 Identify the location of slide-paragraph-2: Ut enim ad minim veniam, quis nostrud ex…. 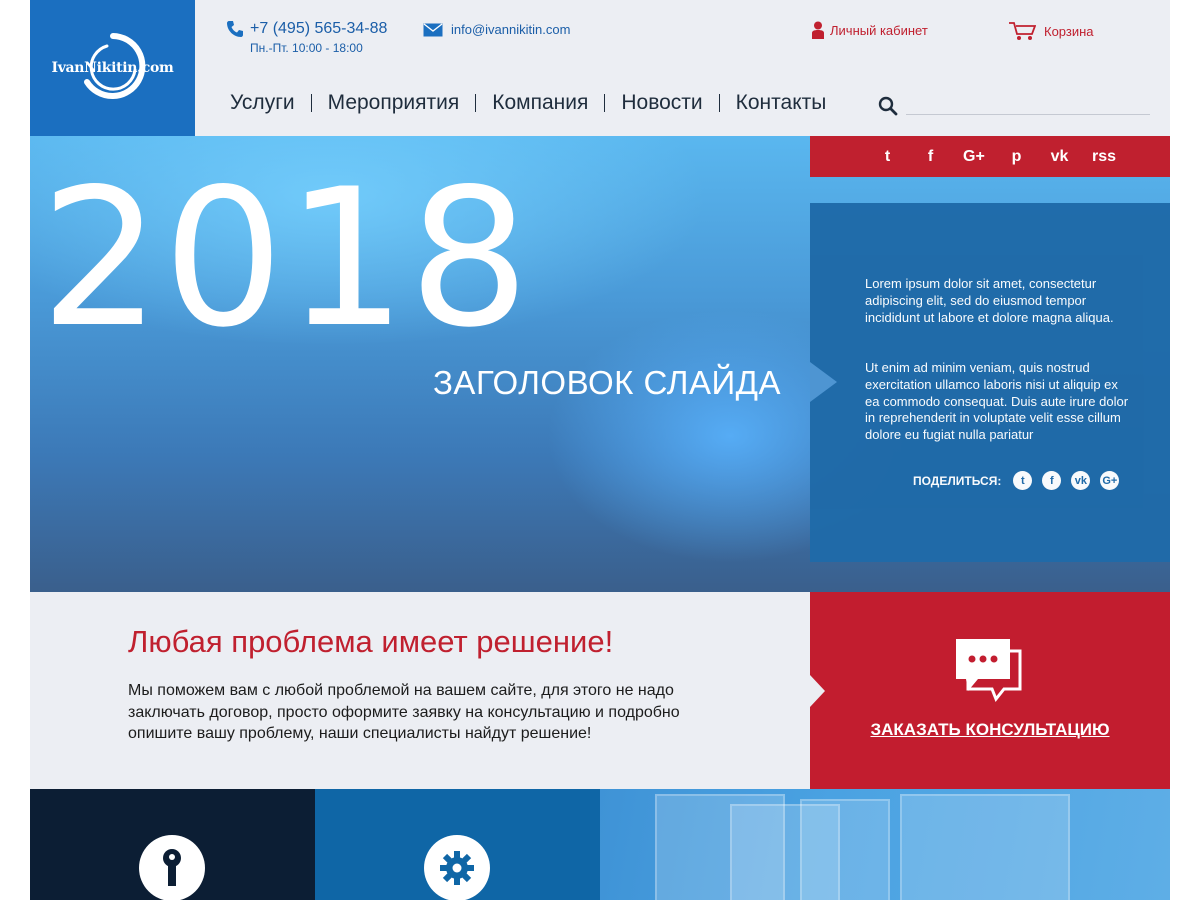
(997, 401).